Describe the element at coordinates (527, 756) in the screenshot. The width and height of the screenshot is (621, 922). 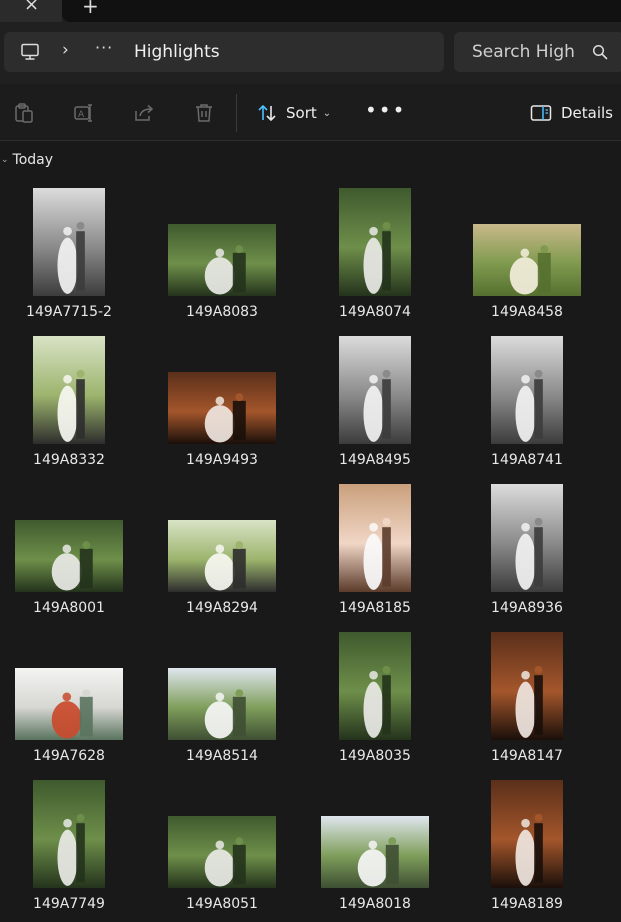
I see `file-name: 149A8147` at that location.